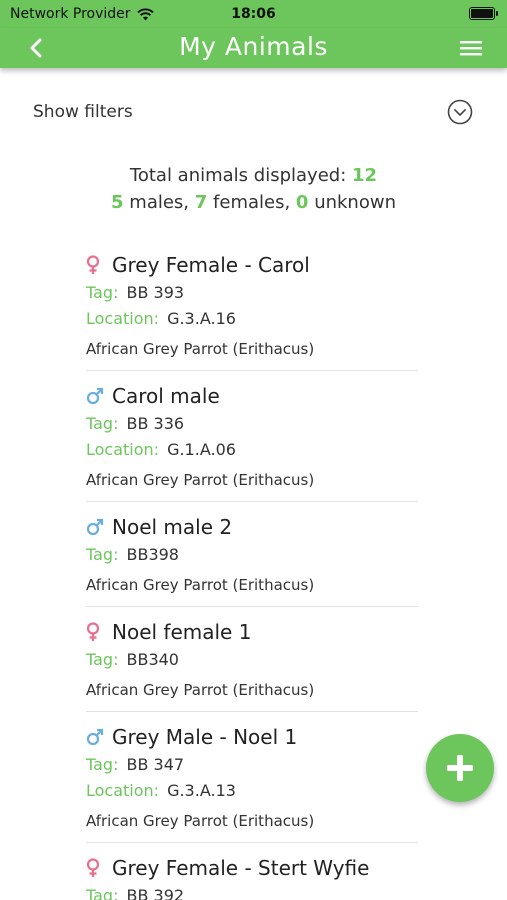 This screenshot has width=507, height=900. Describe the element at coordinates (155, 893) in the screenshot. I see `tag-value: BB 392` at that location.